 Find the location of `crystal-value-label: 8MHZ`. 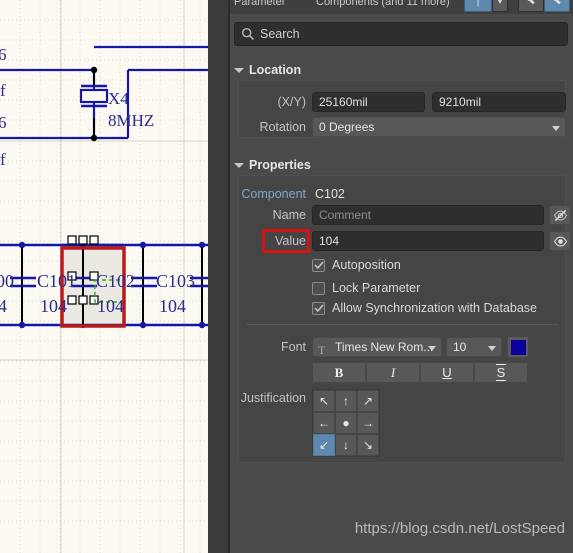

crystal-value-label: 8MHZ is located at coordinates (131, 120).